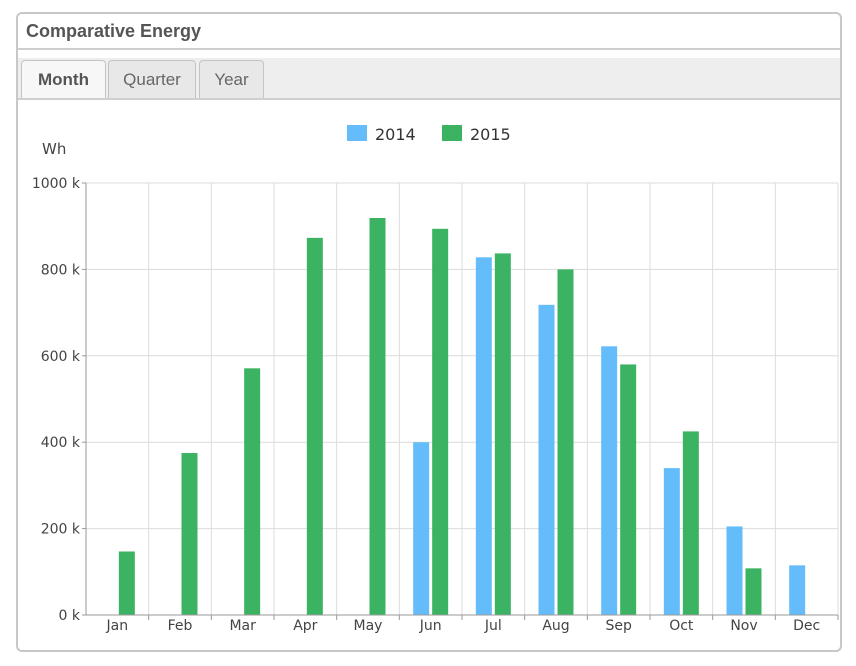 Image resolution: width=856 pixels, height=666 pixels. I want to click on bar-2015-nov, so click(753, 591).